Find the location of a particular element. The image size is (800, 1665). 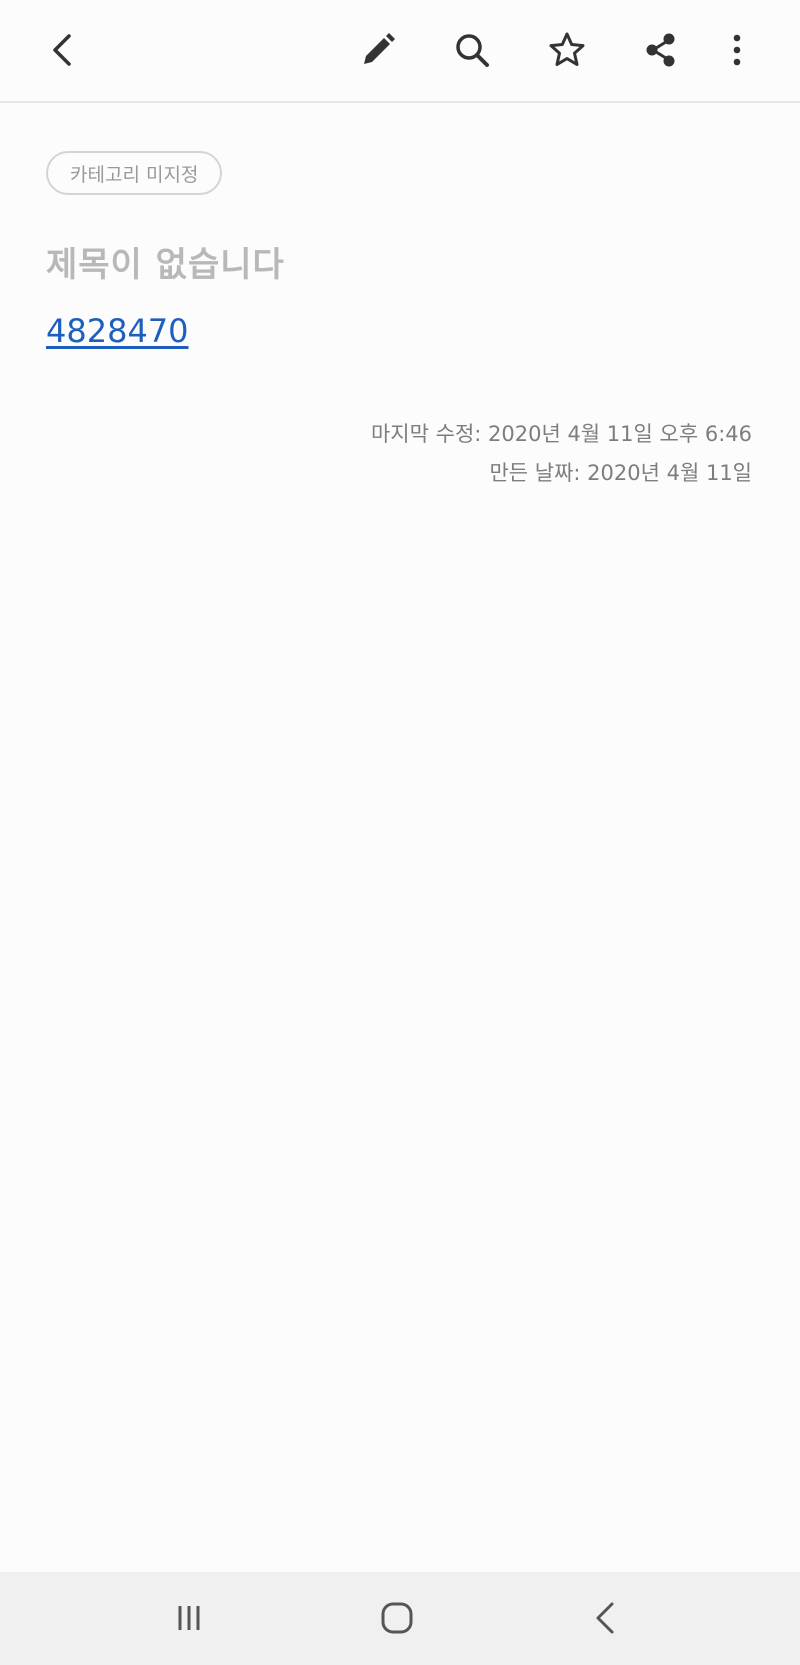

star-icon is located at coordinates (567, 49).